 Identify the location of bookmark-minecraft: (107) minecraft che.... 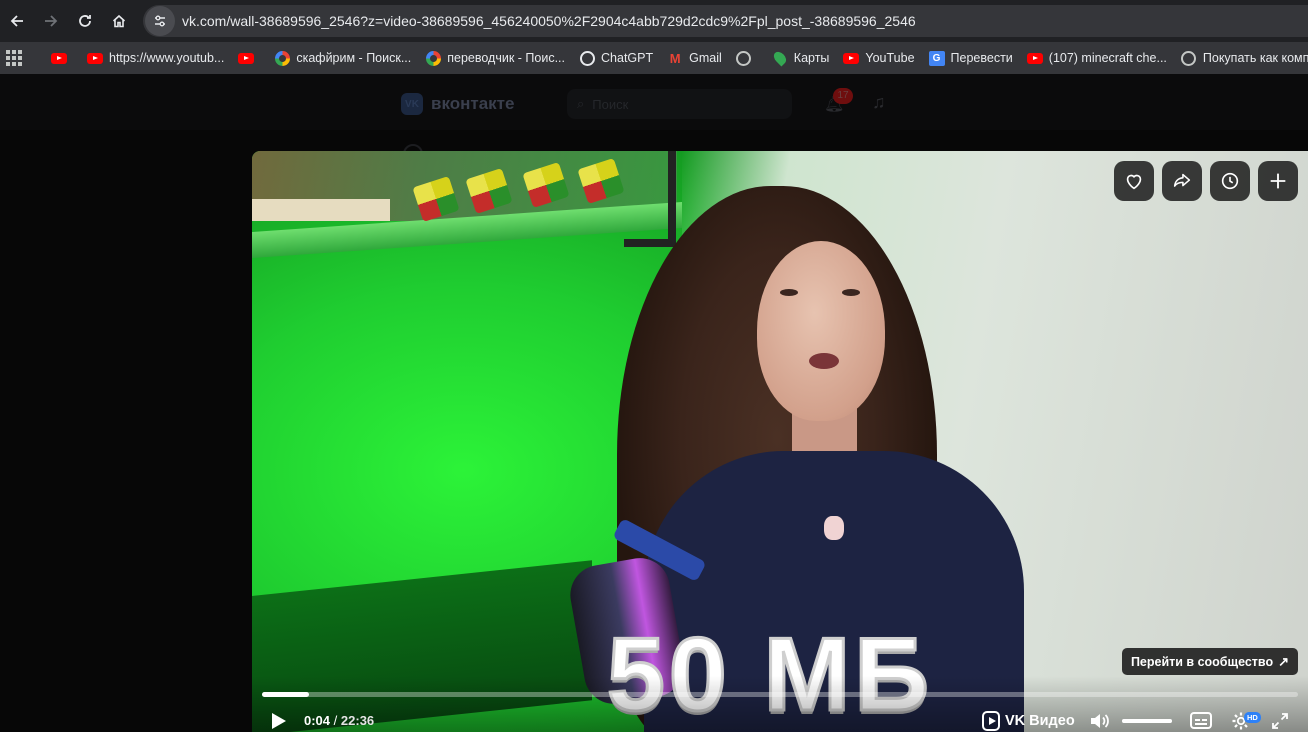
(1097, 58).